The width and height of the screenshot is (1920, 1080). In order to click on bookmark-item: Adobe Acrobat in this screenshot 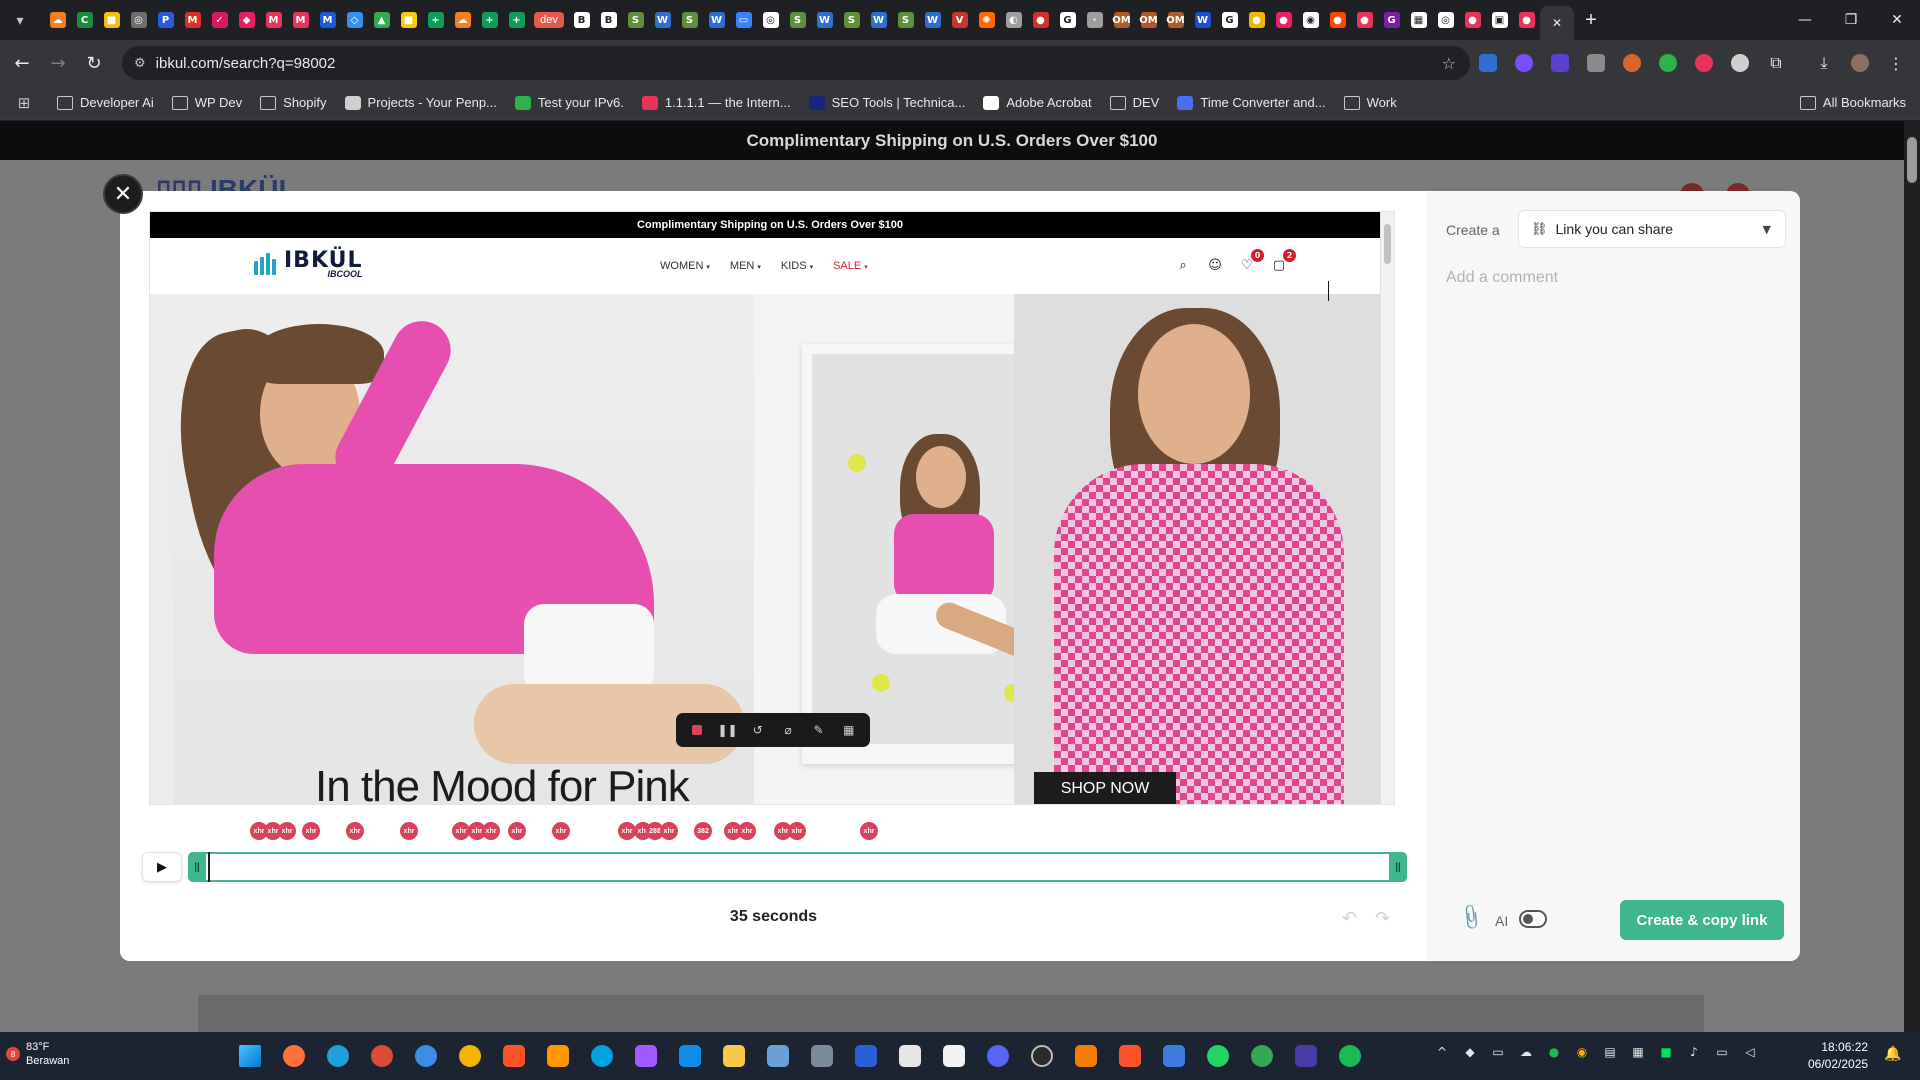, I will do `click(1037, 103)`.